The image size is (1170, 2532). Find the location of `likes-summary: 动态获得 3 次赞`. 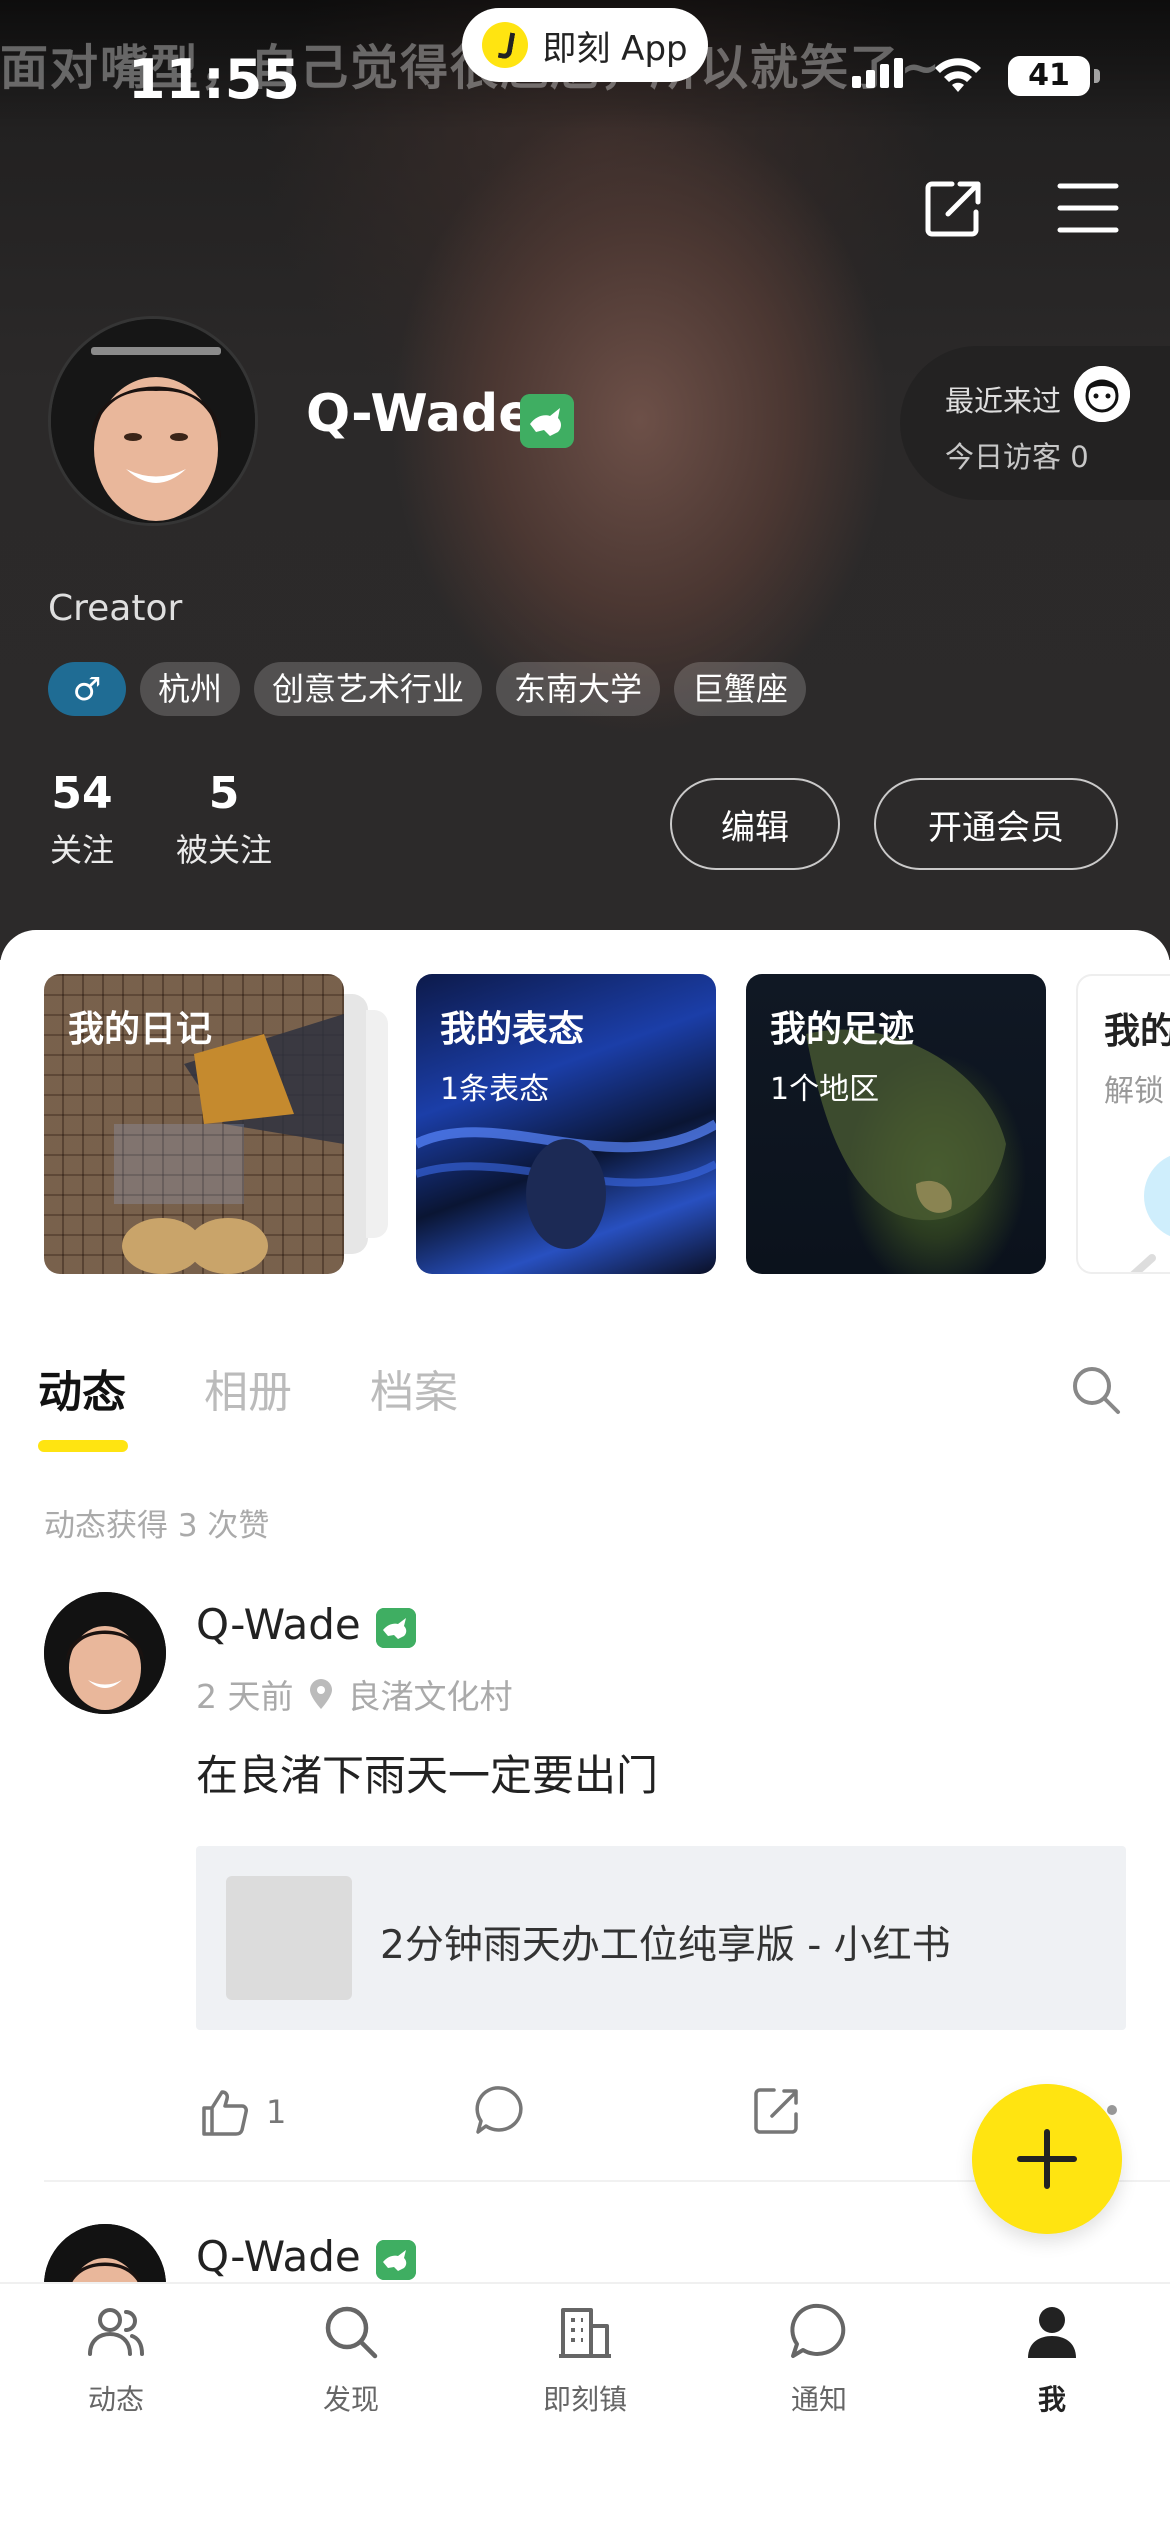

likes-summary: 动态获得 3 次赞 is located at coordinates (157, 1526).